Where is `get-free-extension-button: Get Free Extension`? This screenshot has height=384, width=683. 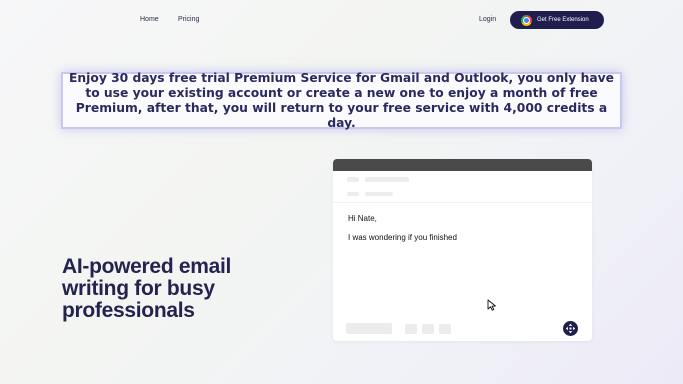 get-free-extension-button: Get Free Extension is located at coordinates (557, 20).